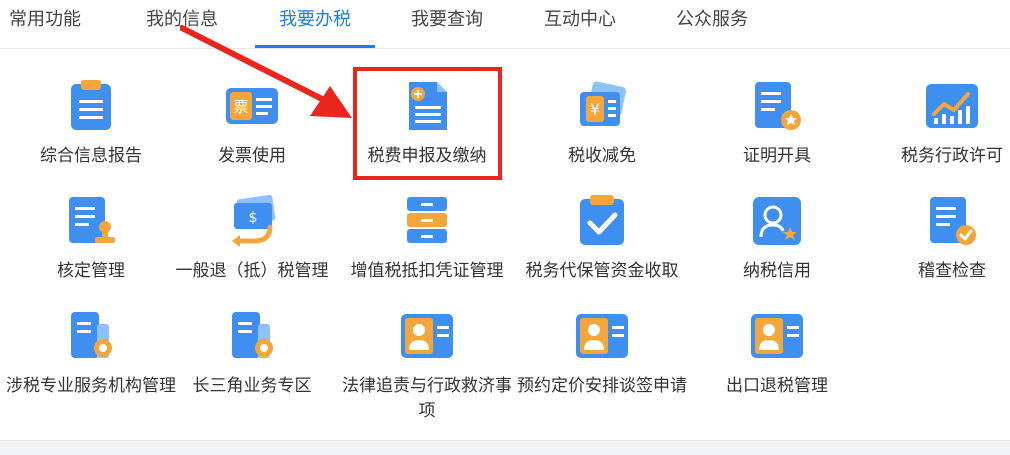  I want to click on agency-gear-icon, so click(91, 335).